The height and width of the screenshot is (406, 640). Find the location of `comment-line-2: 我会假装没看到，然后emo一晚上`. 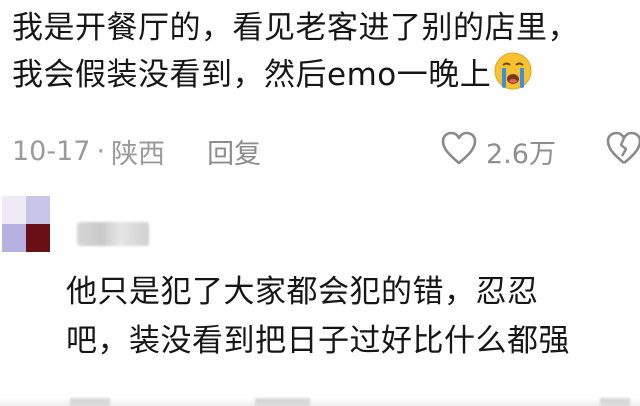

comment-line-2: 我会假装没看到，然后emo一晚上 is located at coordinates (312, 77).